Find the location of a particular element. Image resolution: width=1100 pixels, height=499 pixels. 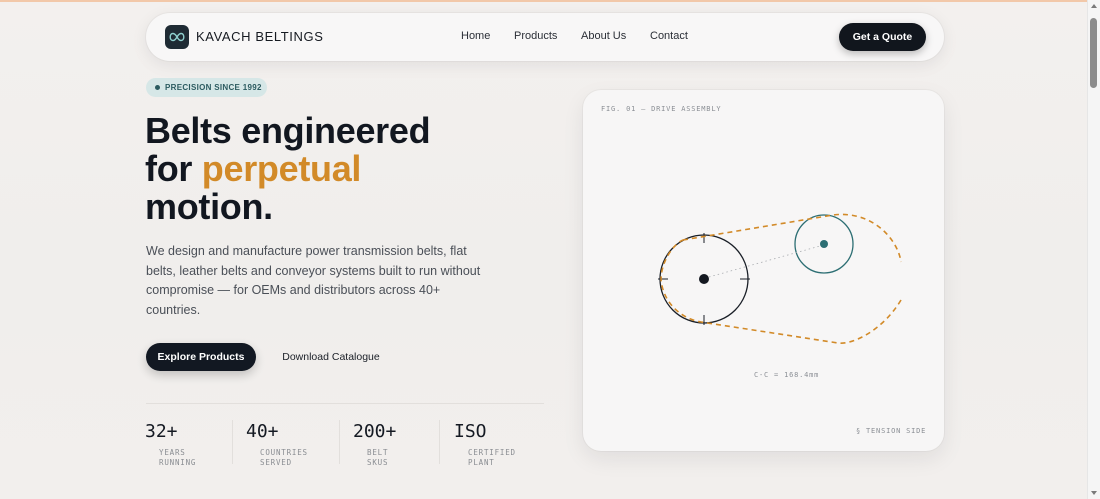

scrollbar-thumb is located at coordinates (1093, 53).